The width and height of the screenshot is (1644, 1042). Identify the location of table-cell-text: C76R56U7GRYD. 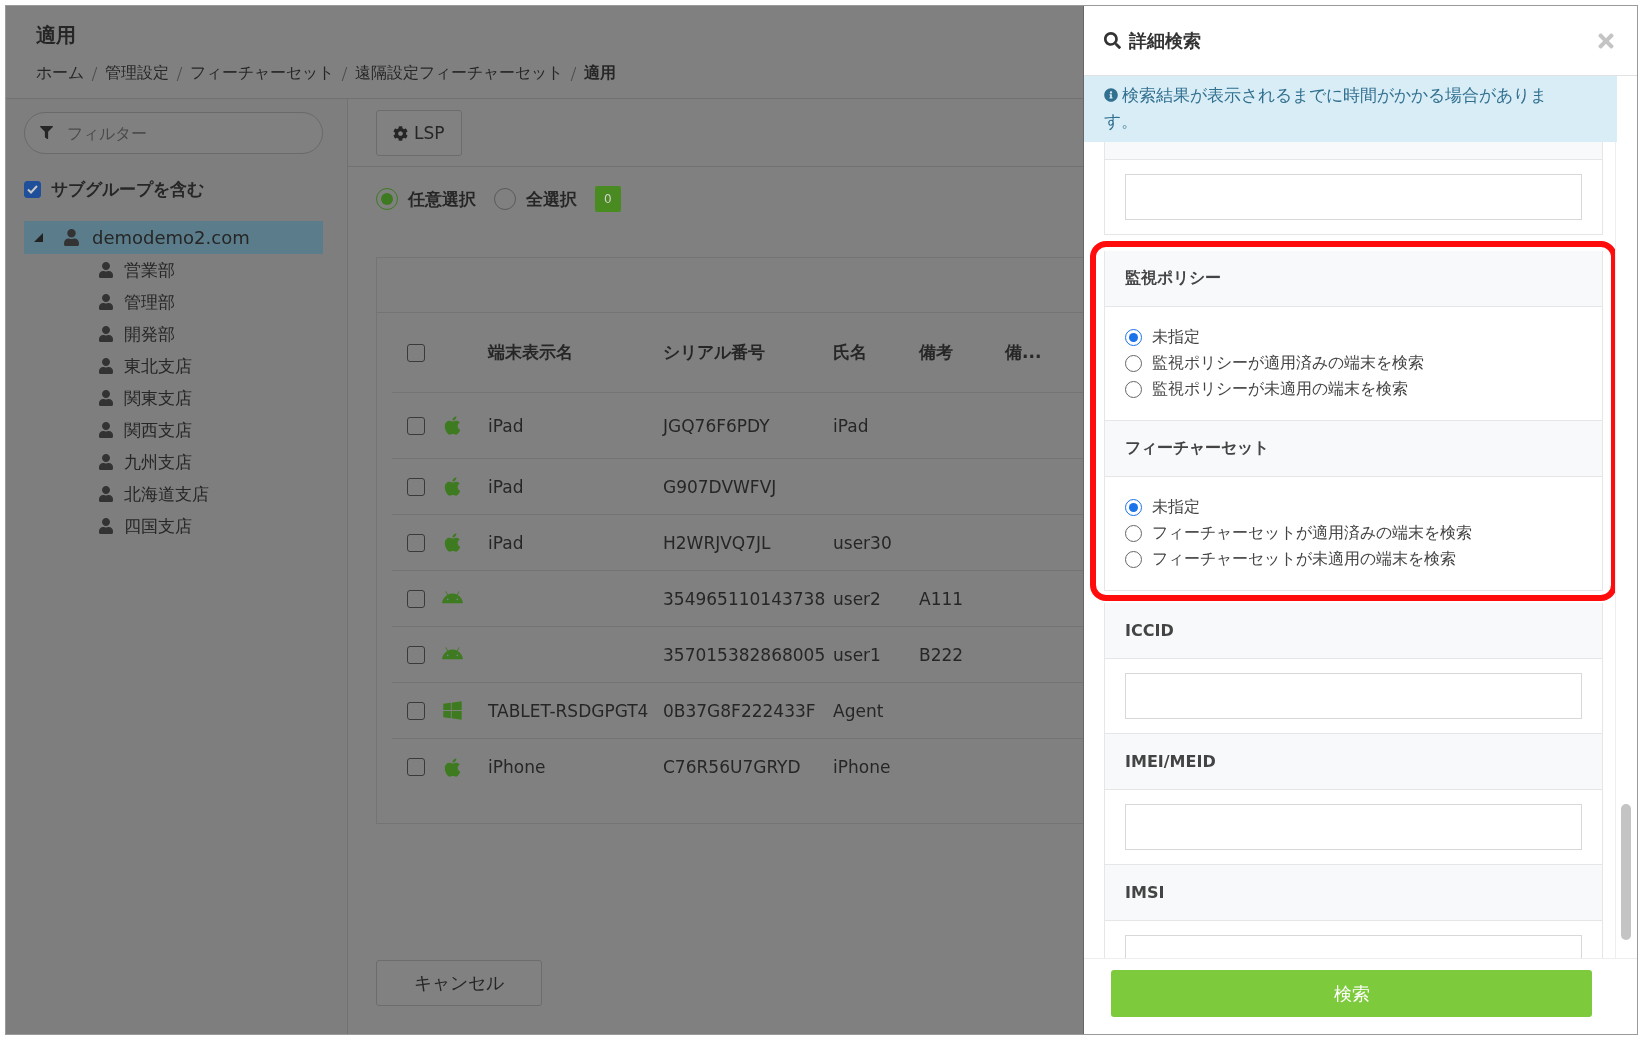
(732, 767).